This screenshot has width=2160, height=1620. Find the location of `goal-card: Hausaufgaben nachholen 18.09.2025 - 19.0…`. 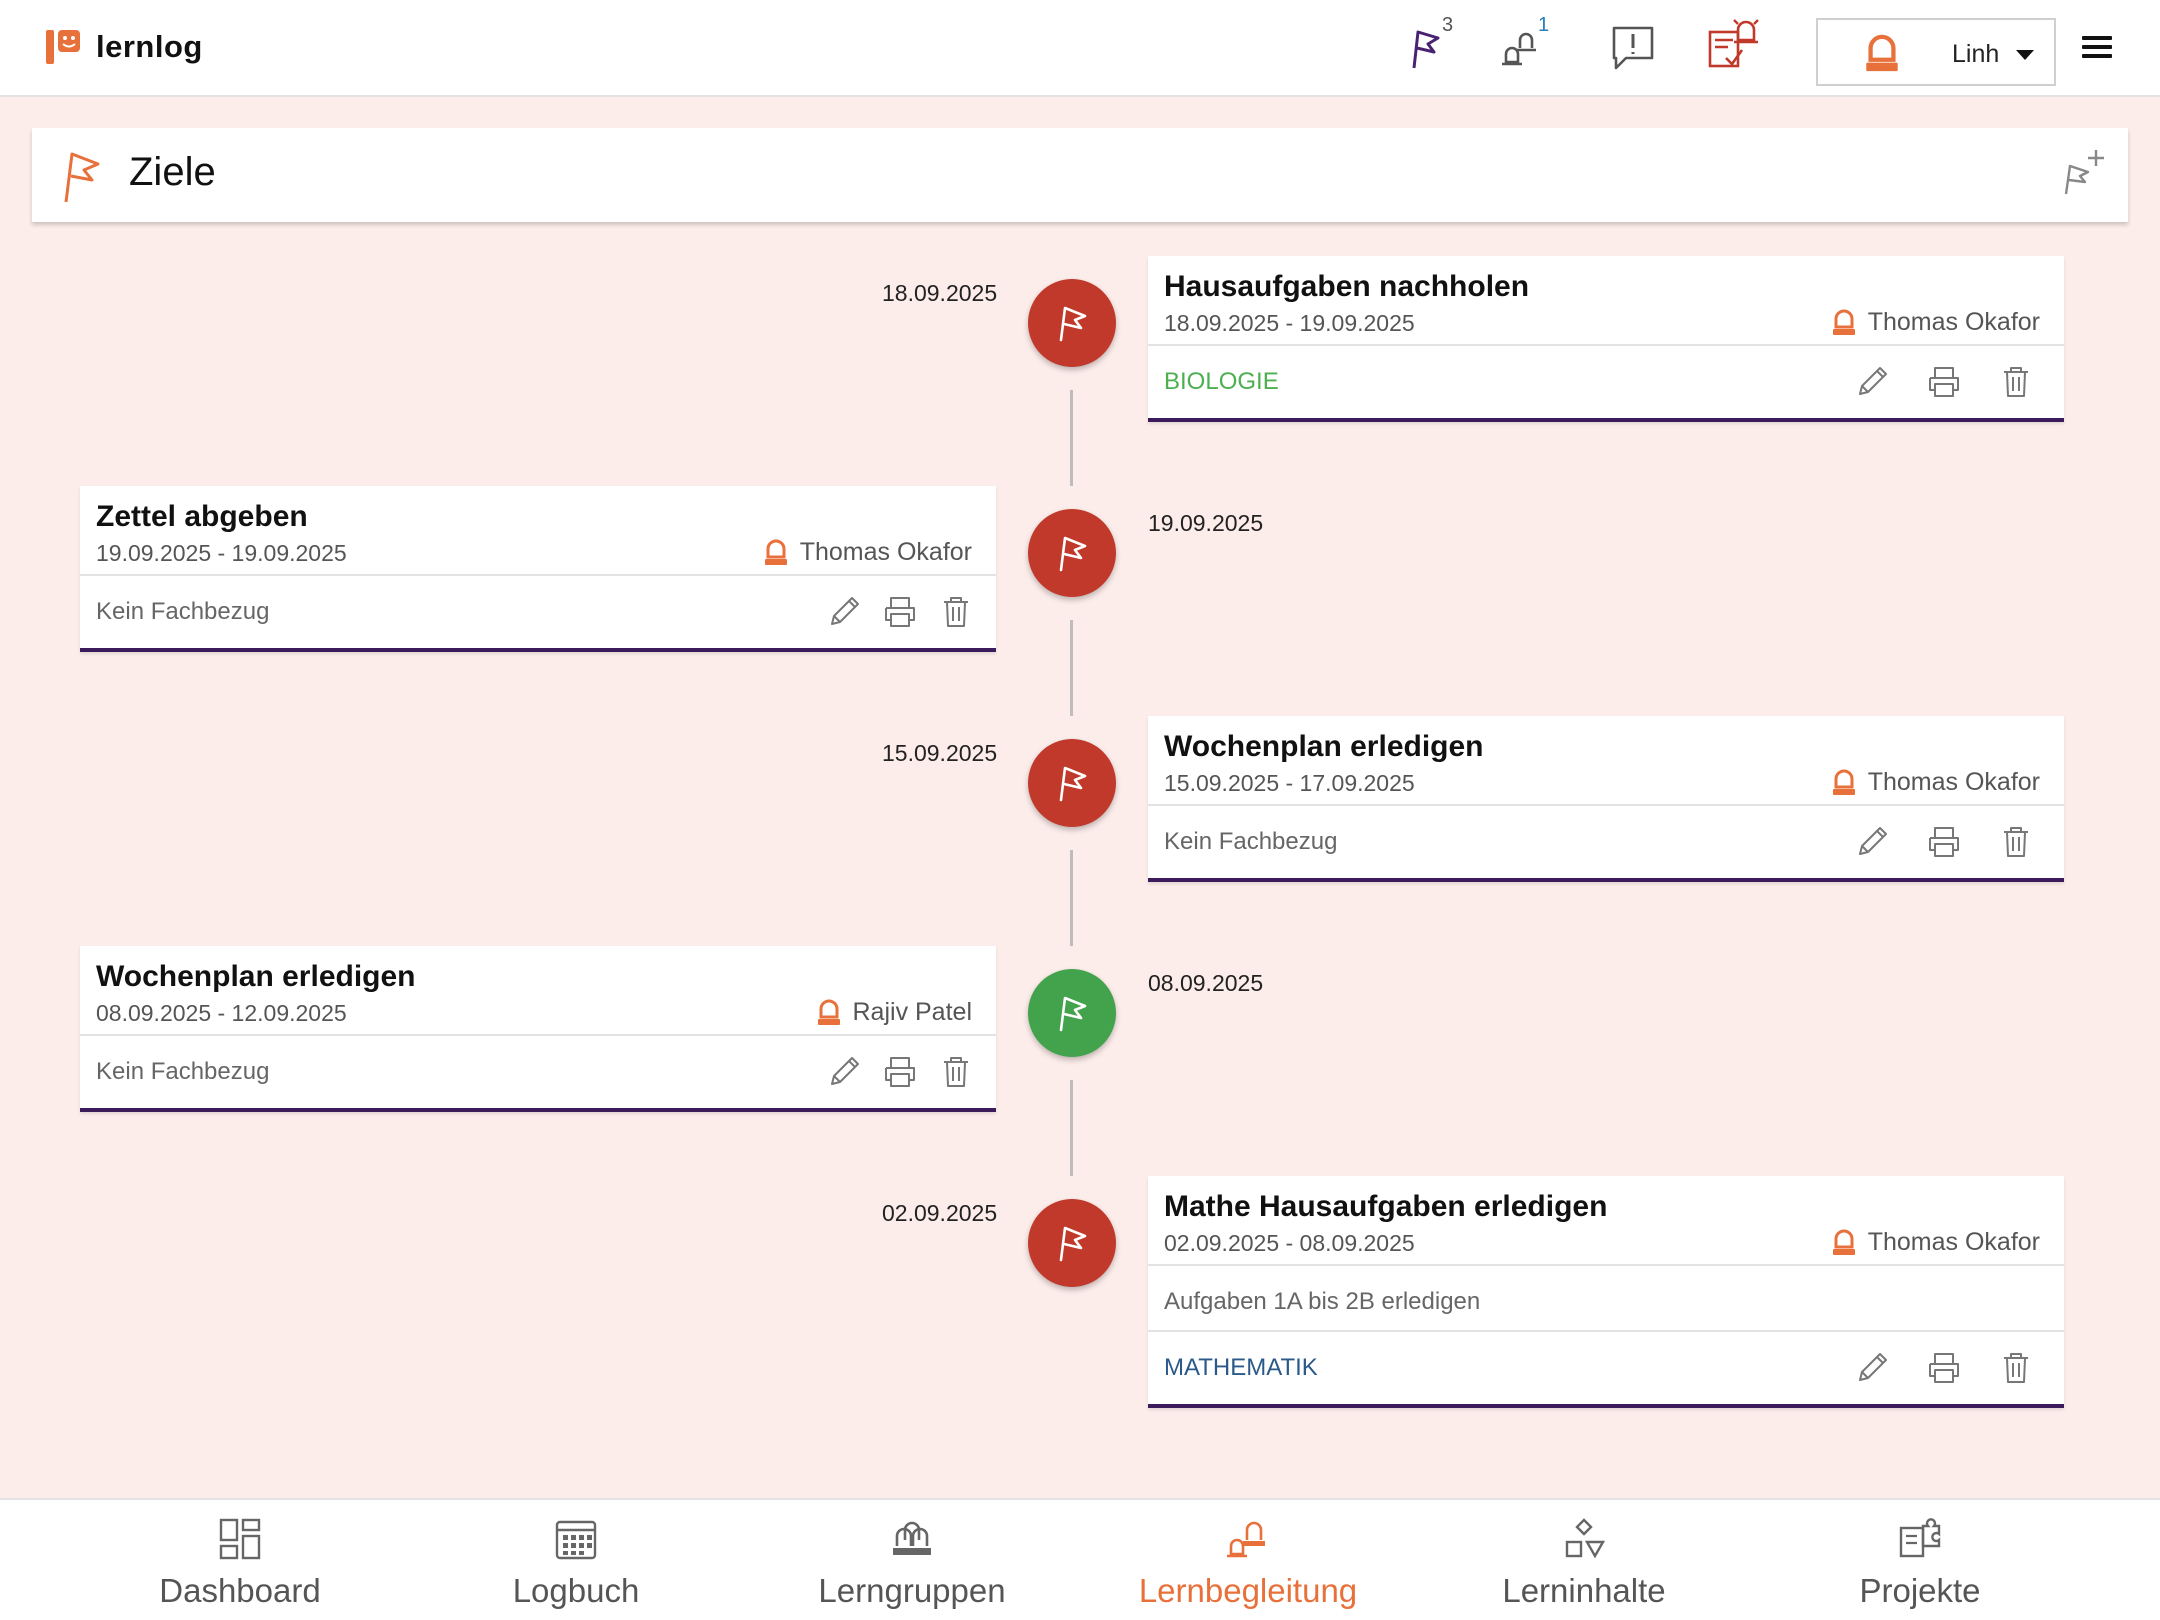

goal-card: Hausaufgaben nachholen 18.09.2025 - 19.0… is located at coordinates (1606, 339).